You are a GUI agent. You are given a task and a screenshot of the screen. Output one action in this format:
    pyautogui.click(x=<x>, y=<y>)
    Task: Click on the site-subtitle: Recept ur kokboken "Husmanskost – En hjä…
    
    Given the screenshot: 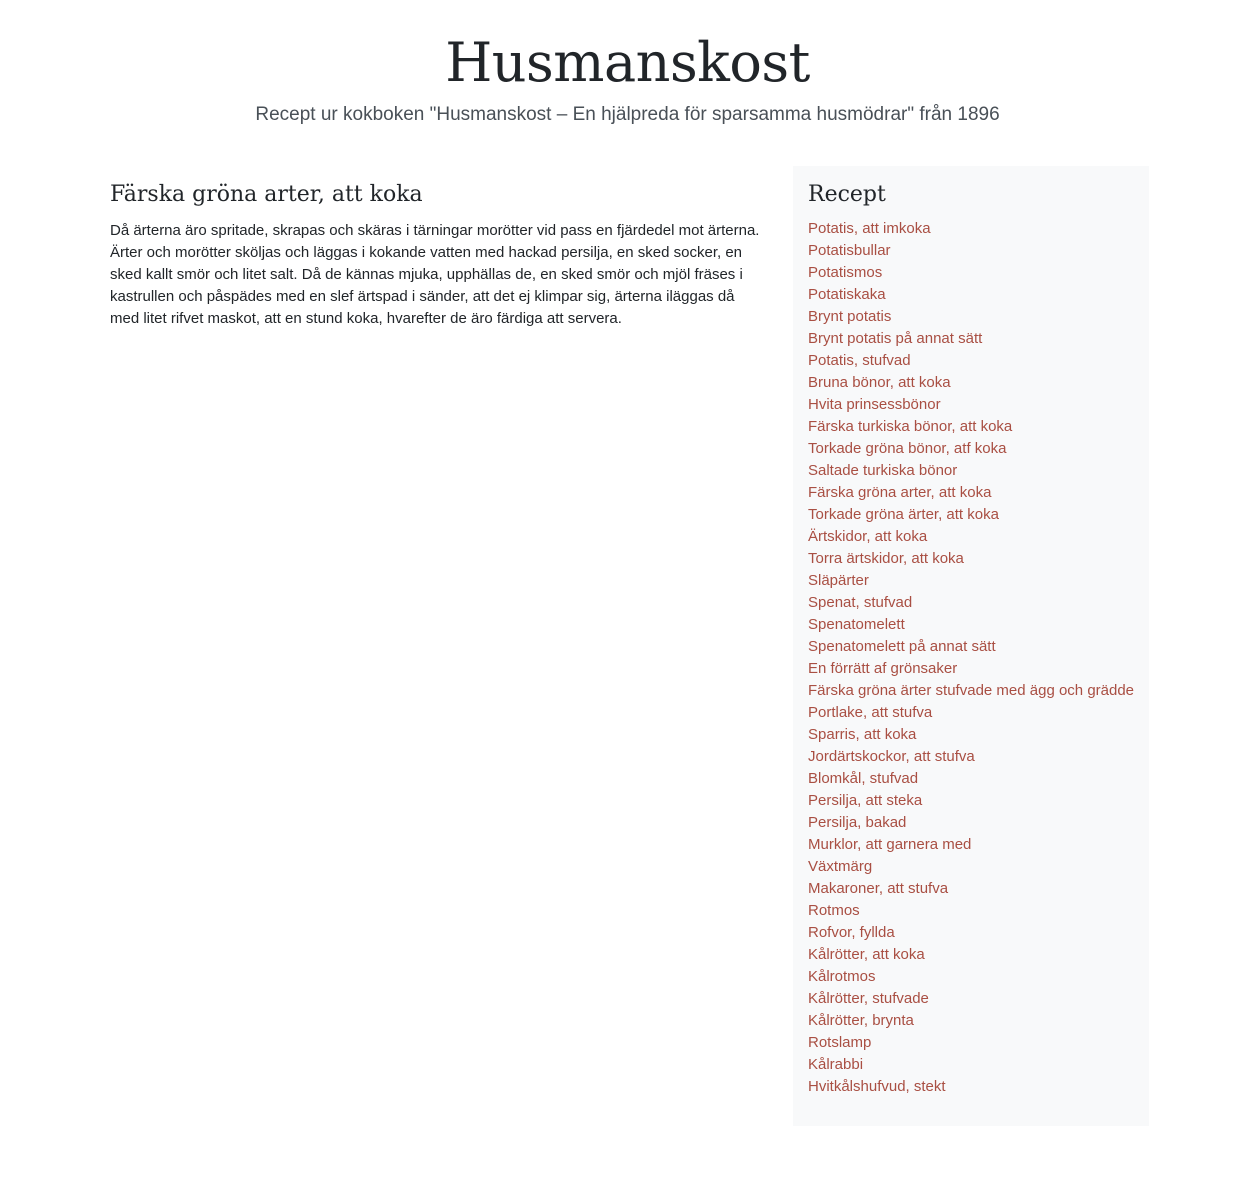 What is the action you would take?
    pyautogui.click(x=627, y=114)
    